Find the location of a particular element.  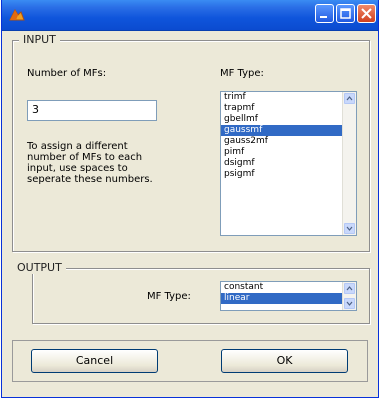

minimize-button is located at coordinates (324, 13).